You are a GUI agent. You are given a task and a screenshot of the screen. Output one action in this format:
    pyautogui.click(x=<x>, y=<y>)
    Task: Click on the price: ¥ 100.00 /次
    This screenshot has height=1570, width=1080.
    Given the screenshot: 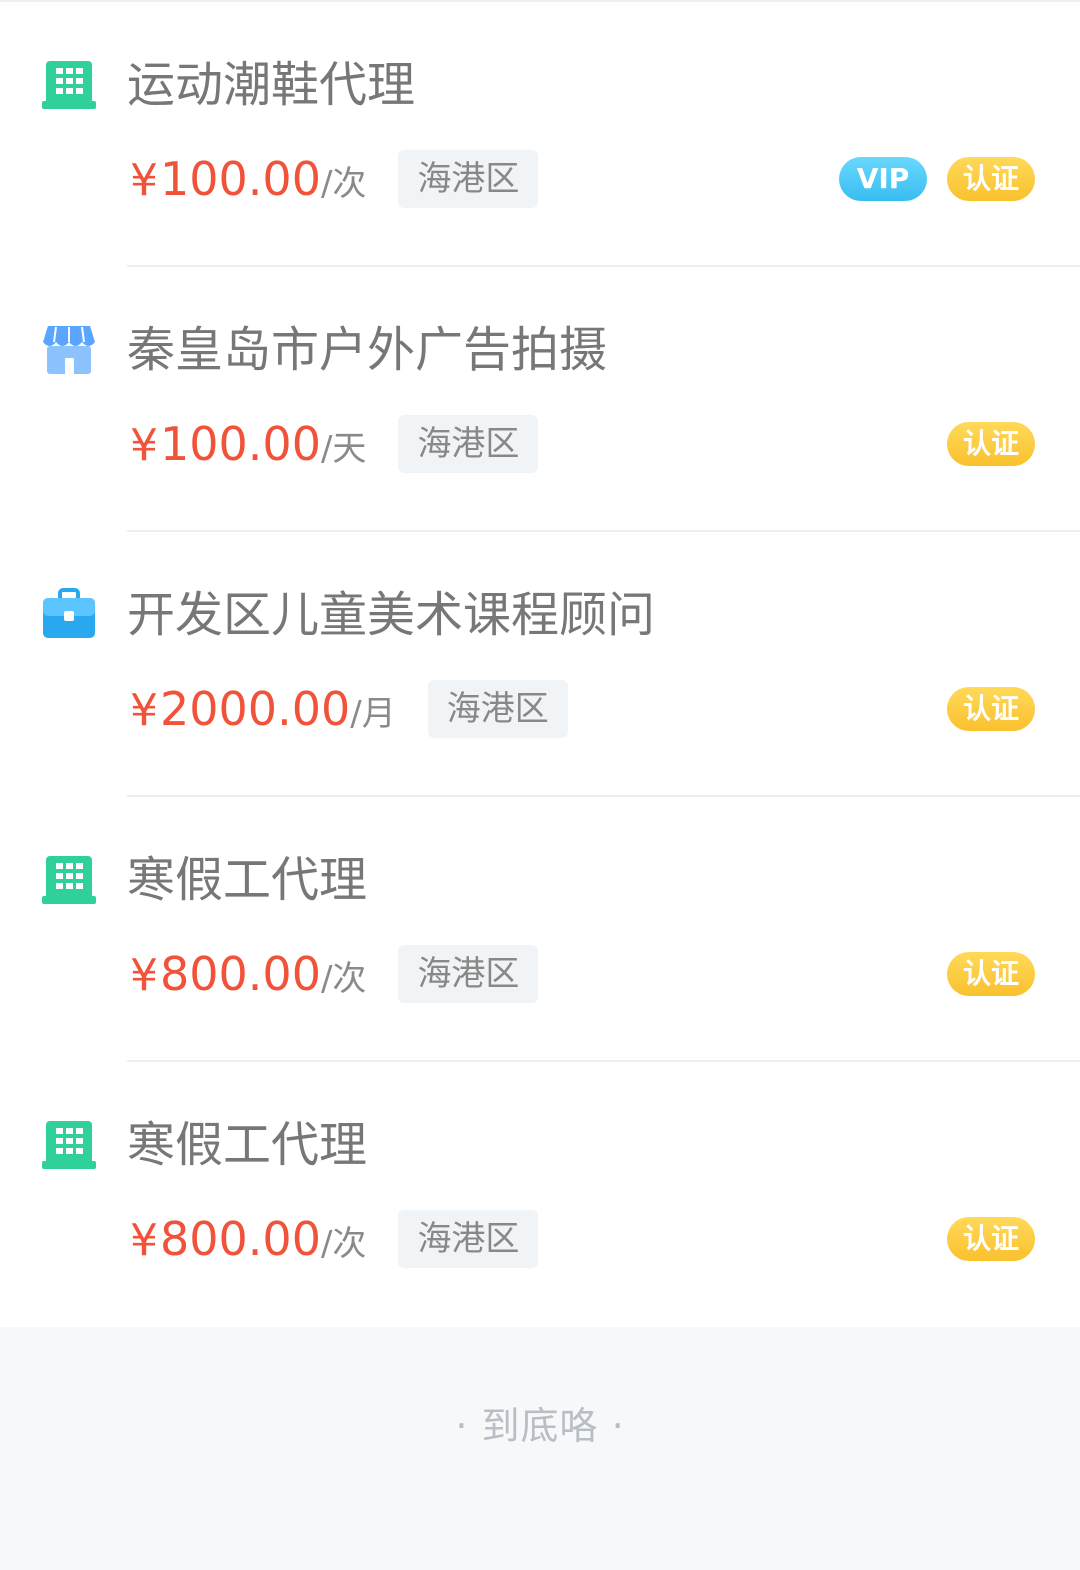 What is the action you would take?
    pyautogui.click(x=248, y=179)
    